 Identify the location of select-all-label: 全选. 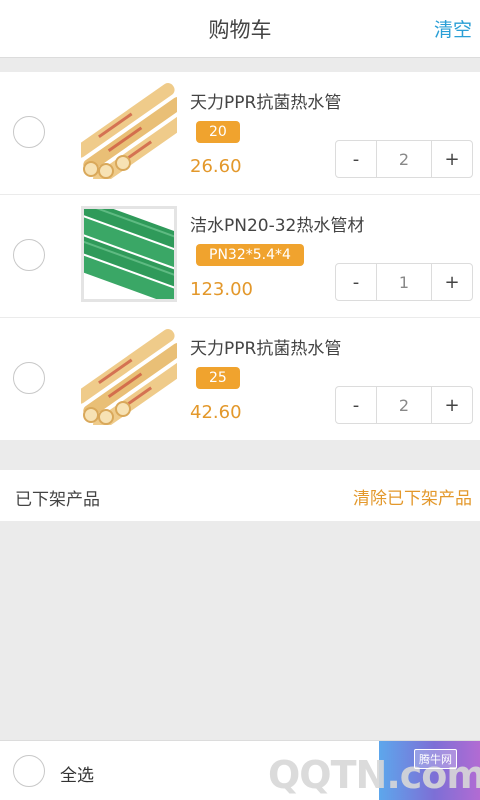
(77, 773).